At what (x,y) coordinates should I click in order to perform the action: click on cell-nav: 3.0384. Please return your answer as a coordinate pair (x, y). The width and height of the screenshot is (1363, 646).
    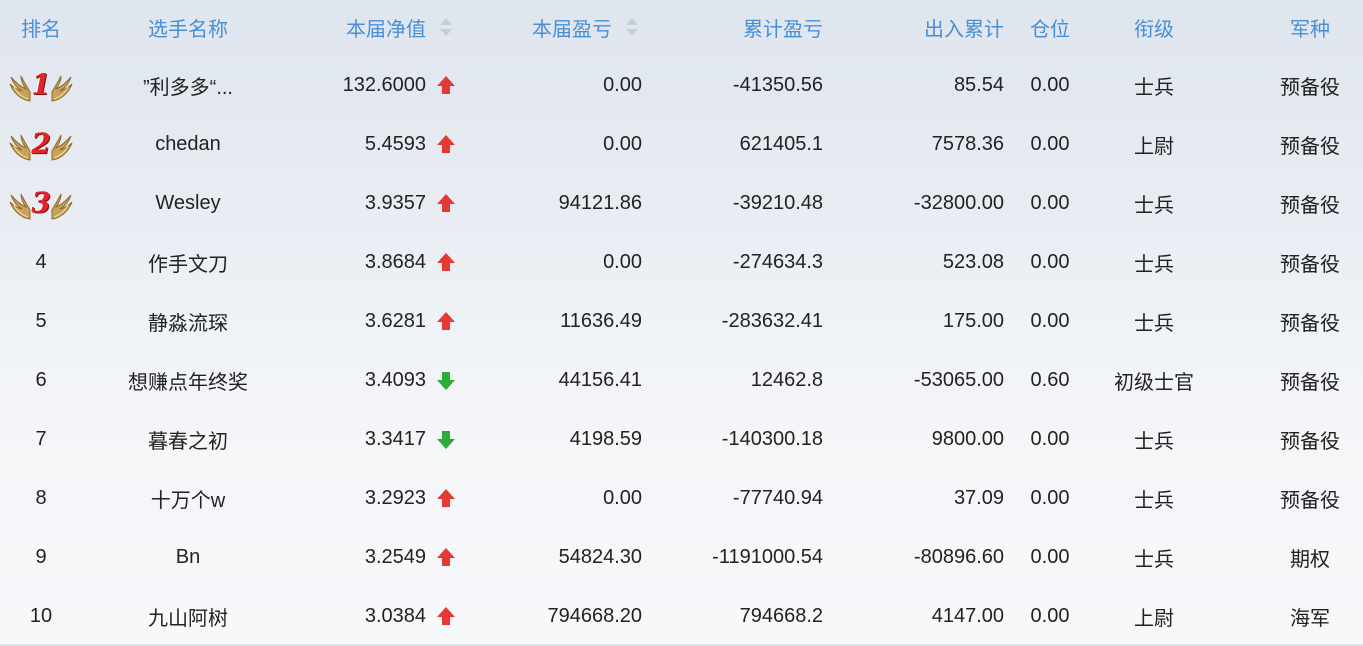
    Looking at the image, I should click on (395, 616).